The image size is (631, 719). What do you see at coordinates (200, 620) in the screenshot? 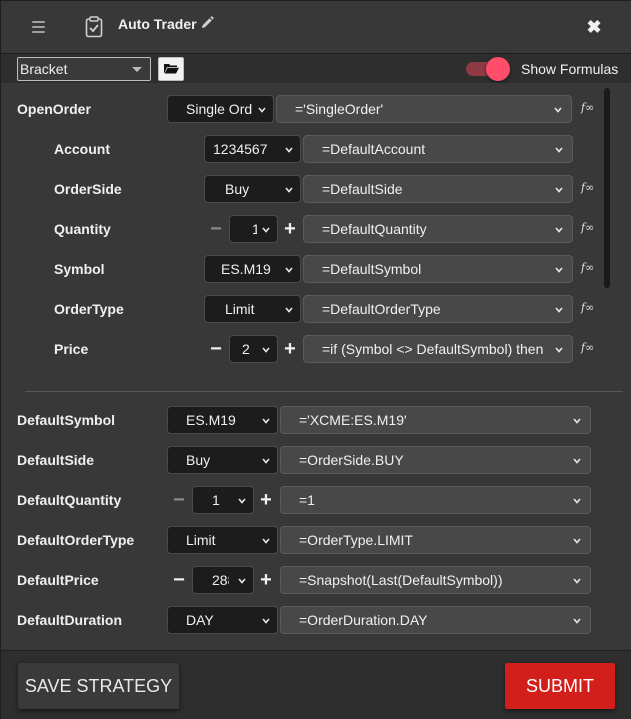
I see `select-value: DAY` at bounding box center [200, 620].